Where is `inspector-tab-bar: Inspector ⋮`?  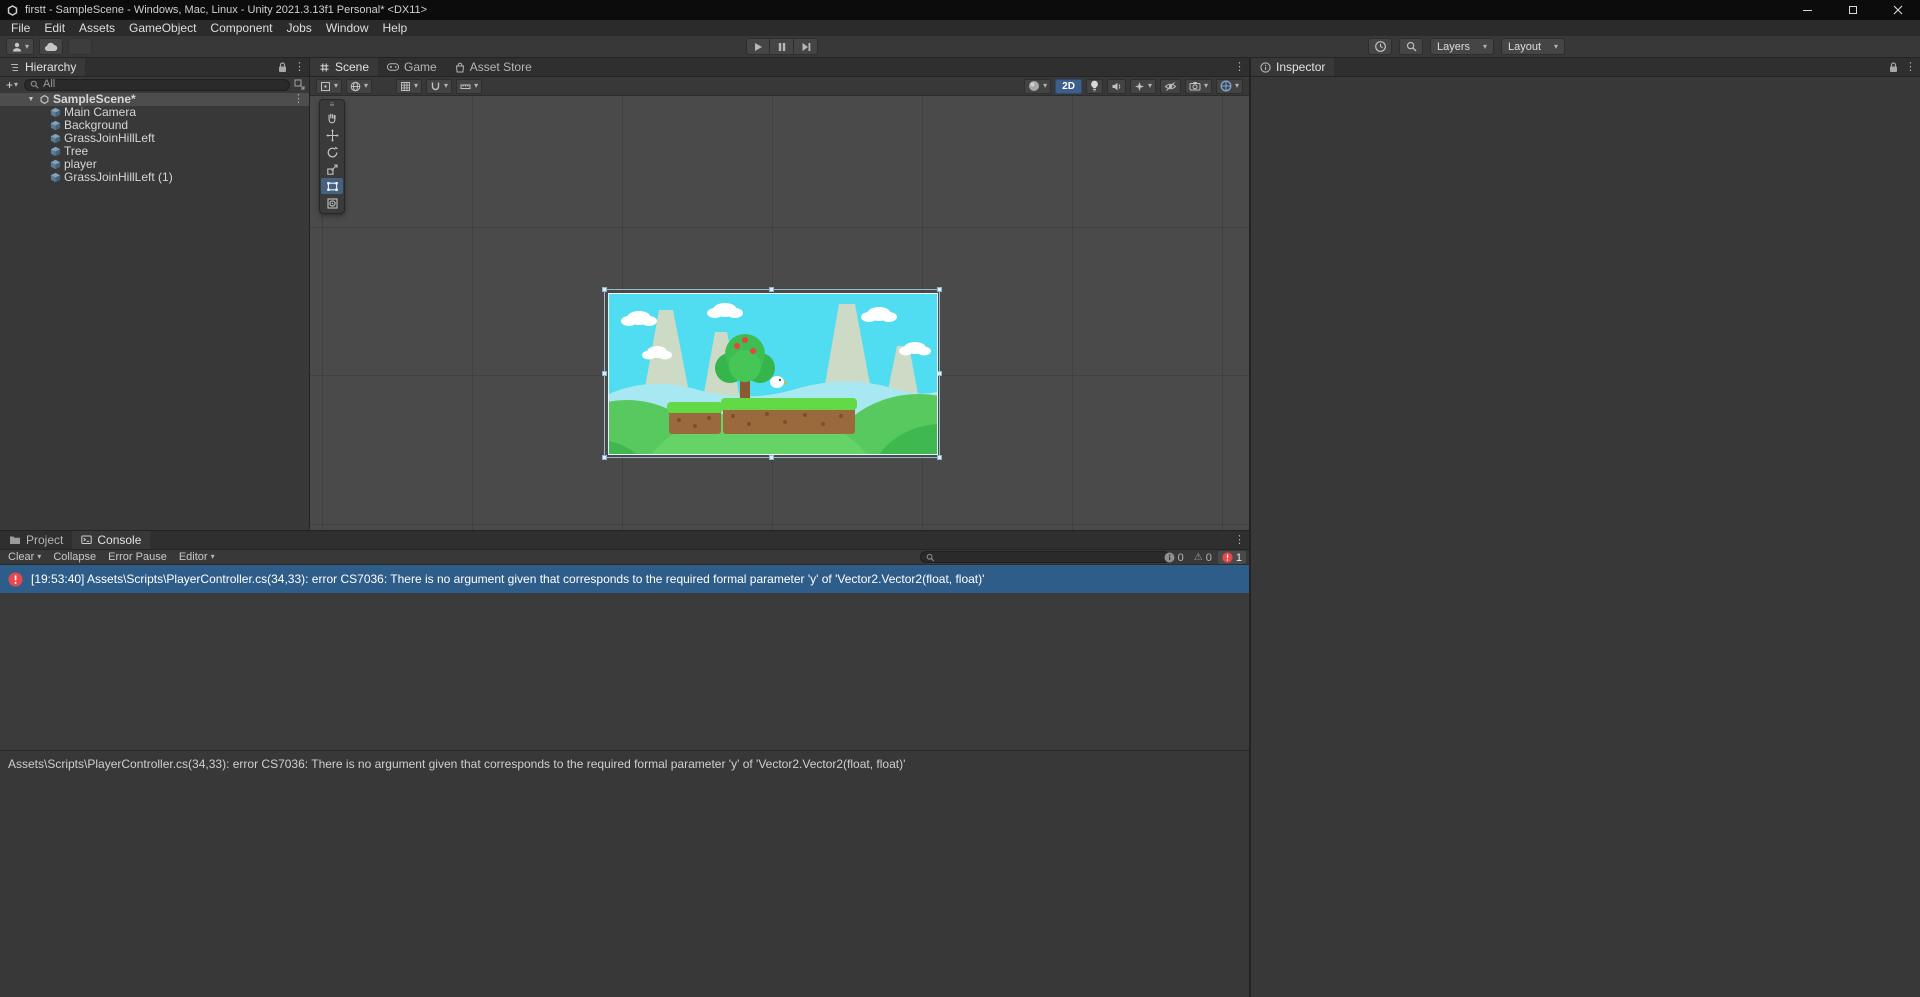 inspector-tab-bar: Inspector ⋮ is located at coordinates (1585, 67).